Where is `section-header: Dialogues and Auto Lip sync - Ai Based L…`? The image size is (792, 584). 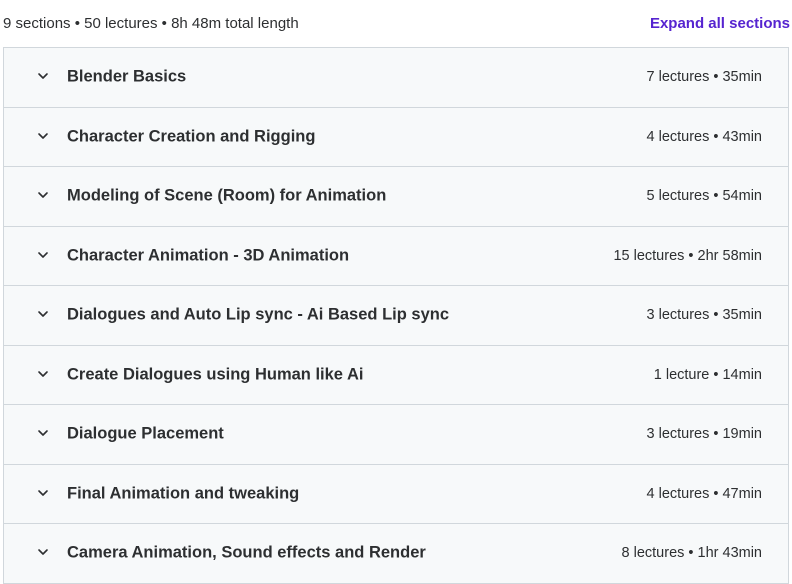
section-header: Dialogues and Auto Lip sync - Ai Based L… is located at coordinates (396, 316).